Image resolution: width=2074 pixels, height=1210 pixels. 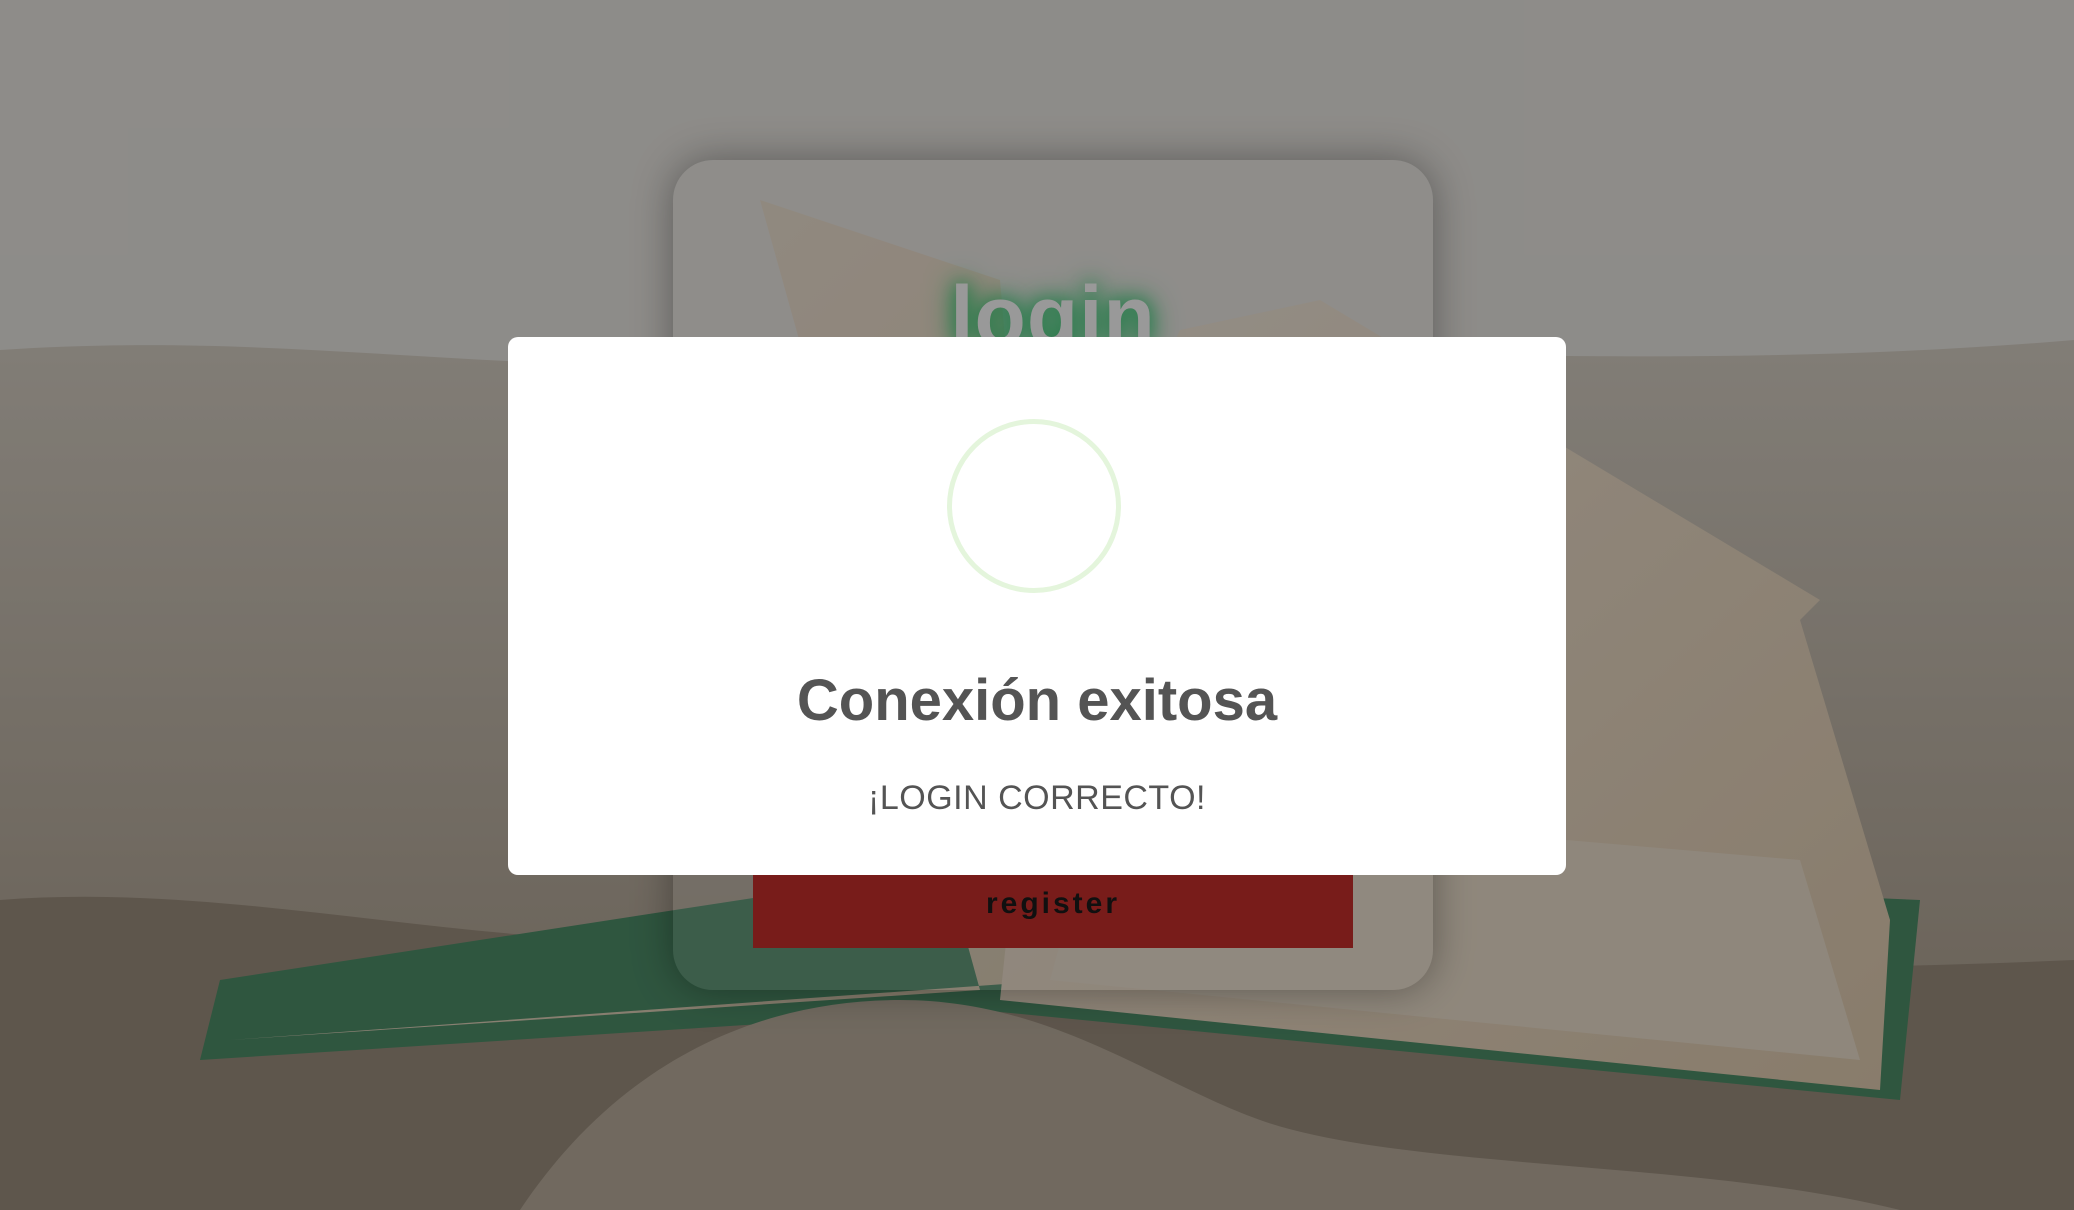 What do you see at coordinates (1037, 700) in the screenshot?
I see `alert-title: Conexión exitosa` at bounding box center [1037, 700].